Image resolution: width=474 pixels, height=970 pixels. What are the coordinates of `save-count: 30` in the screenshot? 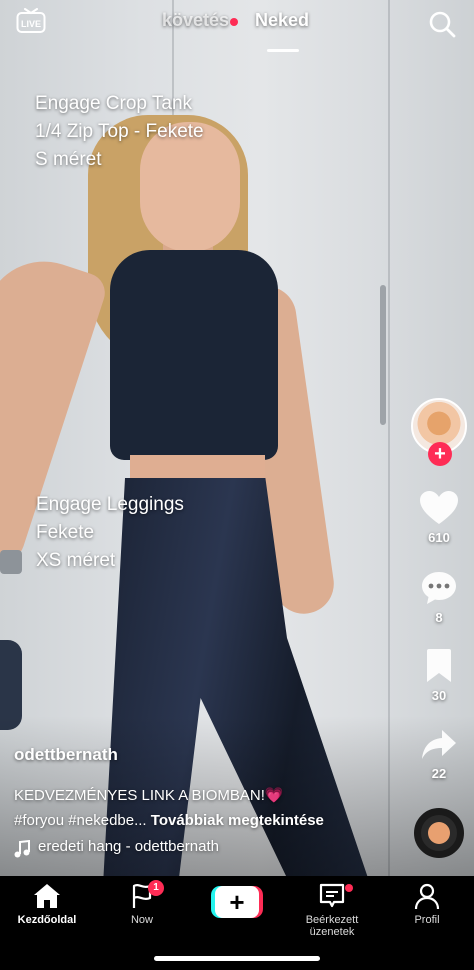 It's located at (439, 695).